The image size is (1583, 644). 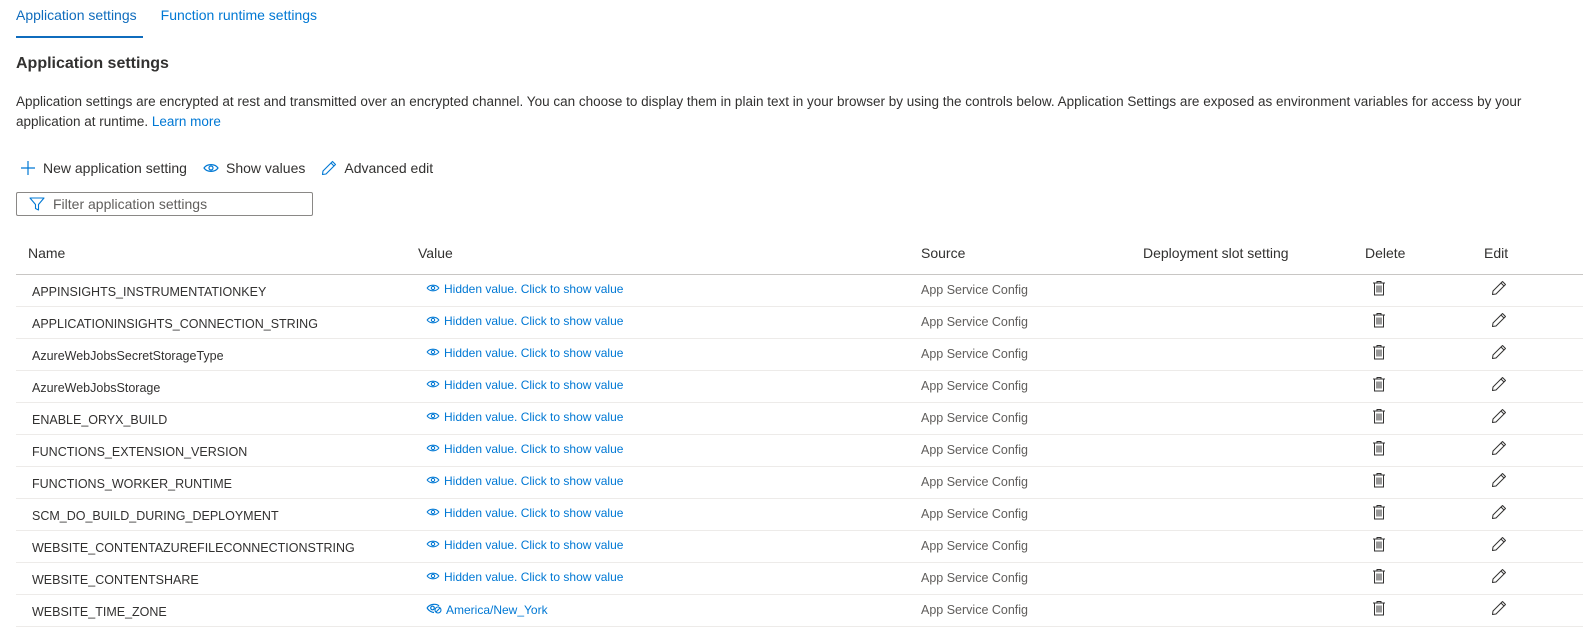 I want to click on advanced-edit-button: Advanced edit, so click(x=377, y=168).